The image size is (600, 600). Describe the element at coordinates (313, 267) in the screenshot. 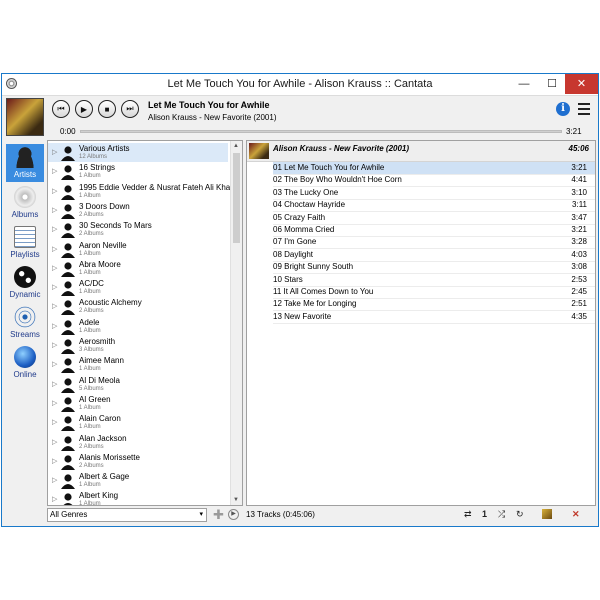

I see `track-title: 09 Bright Sunny South` at that location.